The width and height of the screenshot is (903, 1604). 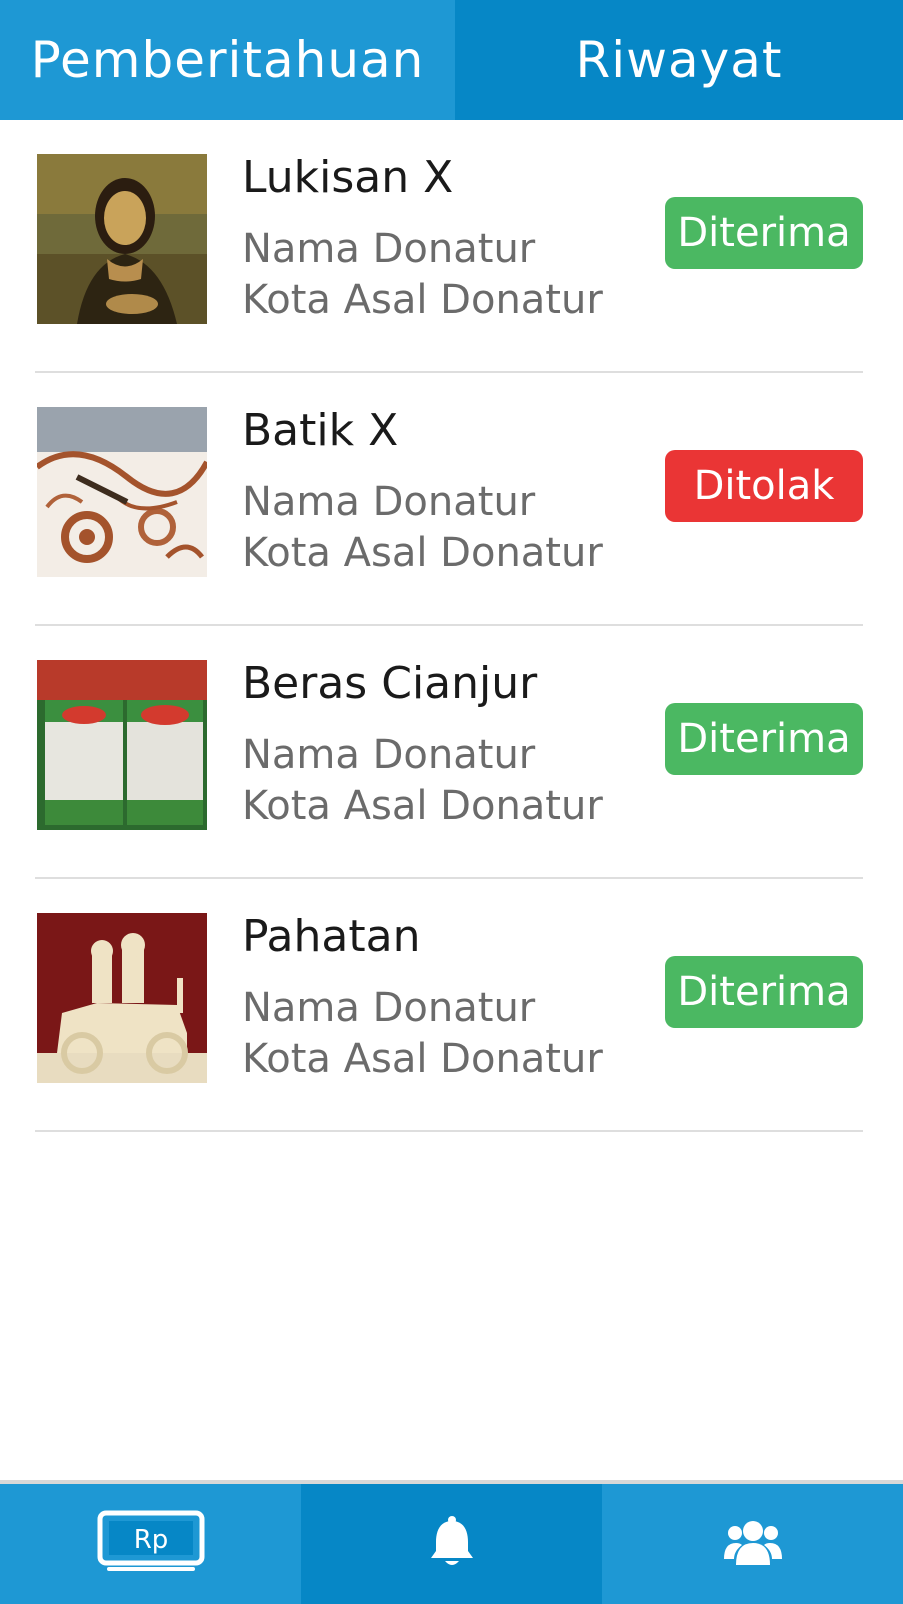 I want to click on carving-thumbnail, so click(x=122, y=998).